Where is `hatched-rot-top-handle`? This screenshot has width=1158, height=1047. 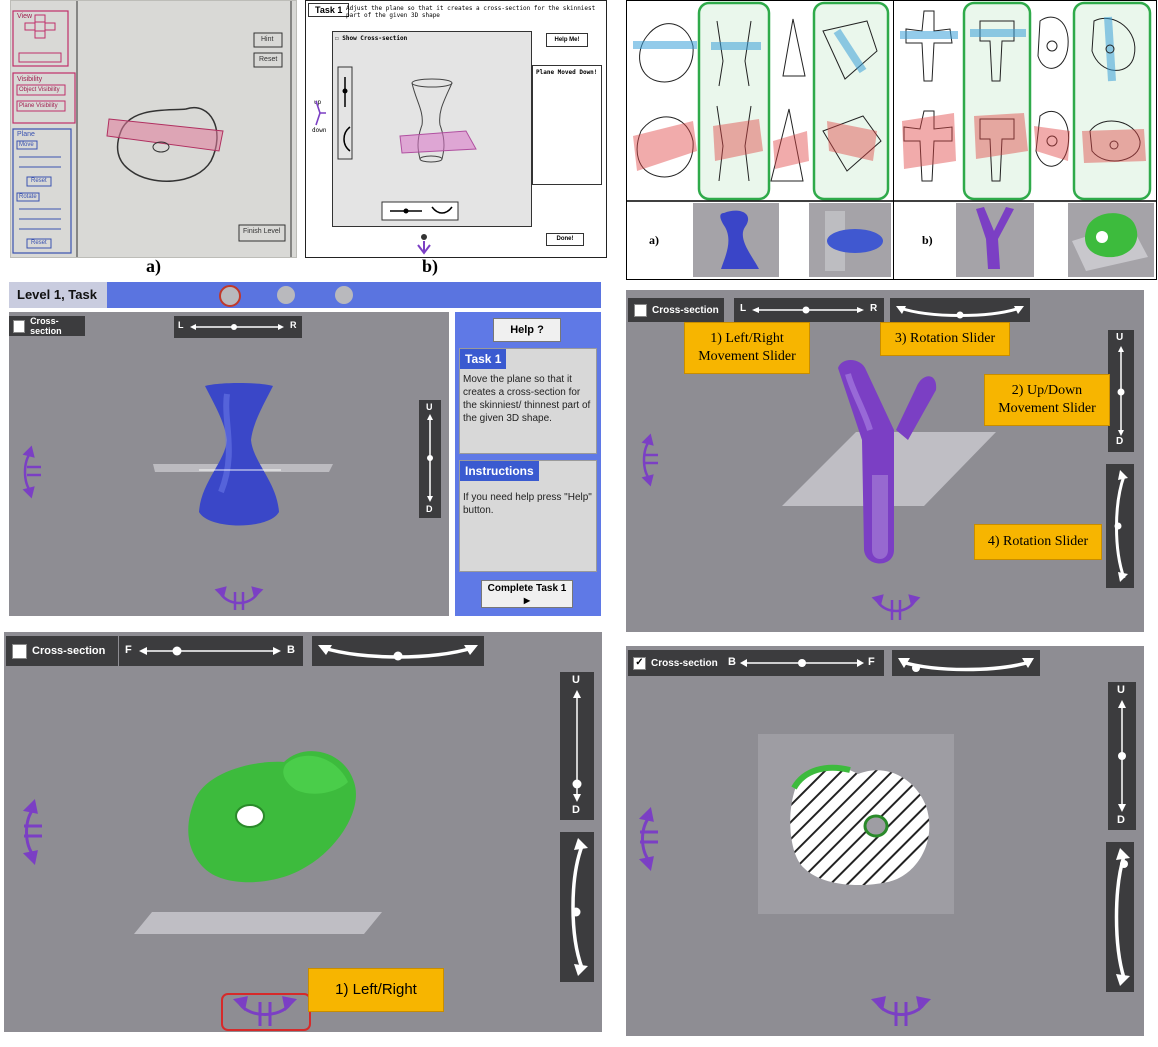 hatched-rot-top-handle is located at coordinates (916, 668).